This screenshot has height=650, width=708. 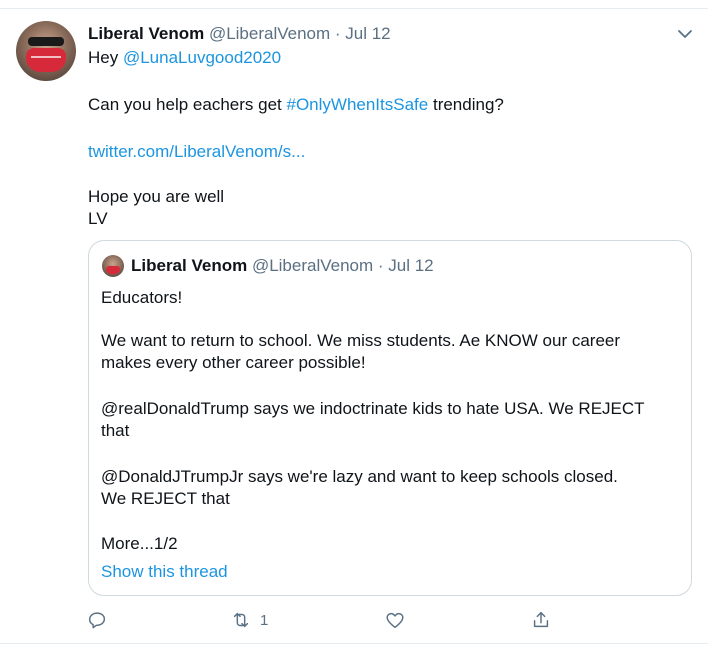 I want to click on share-button, so click(x=541, y=620).